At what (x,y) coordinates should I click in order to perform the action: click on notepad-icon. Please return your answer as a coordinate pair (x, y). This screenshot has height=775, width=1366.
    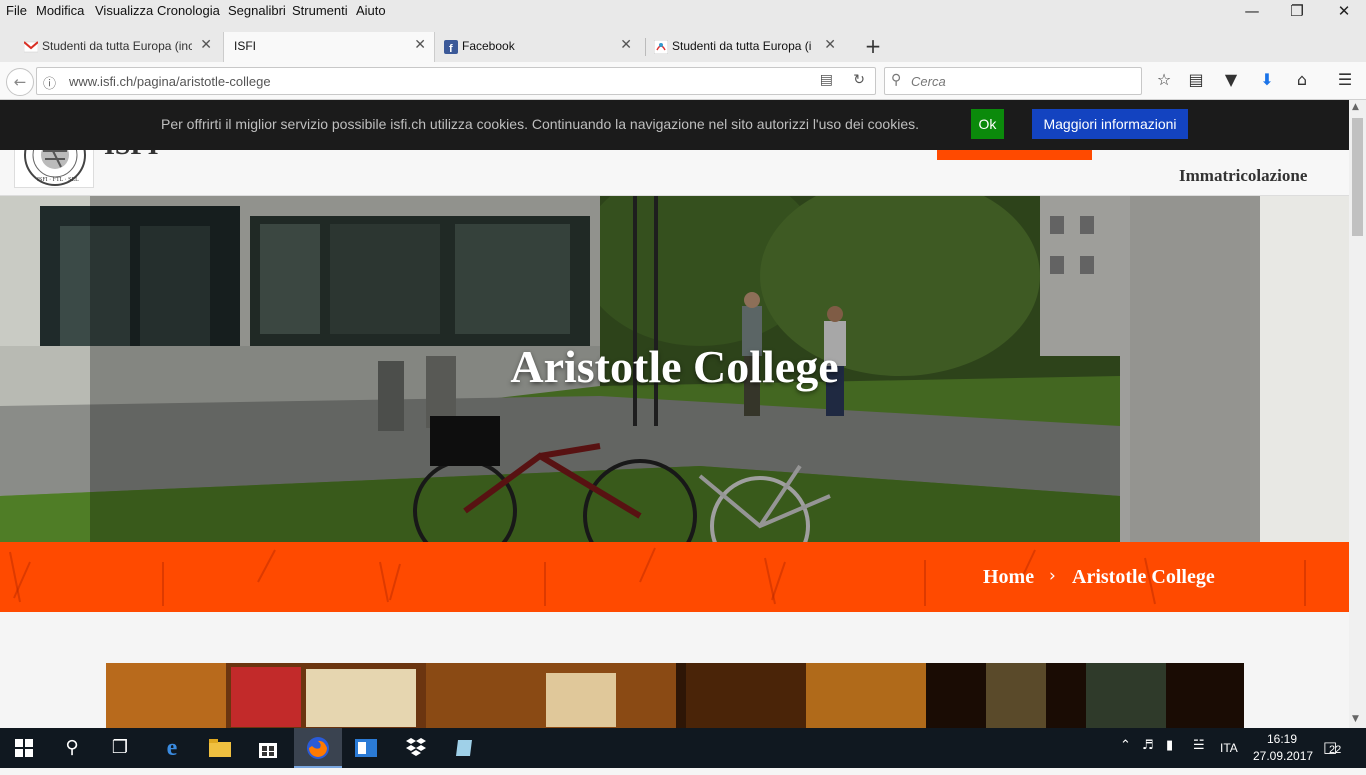
    Looking at the image, I should click on (464, 748).